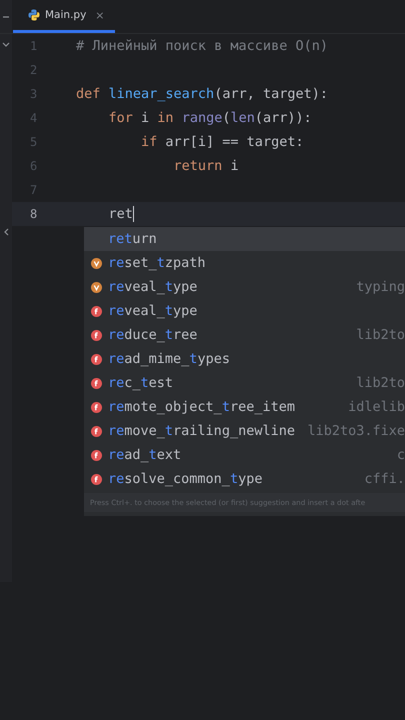 The image size is (405, 720). I want to click on code-line: return i, so click(205, 166).